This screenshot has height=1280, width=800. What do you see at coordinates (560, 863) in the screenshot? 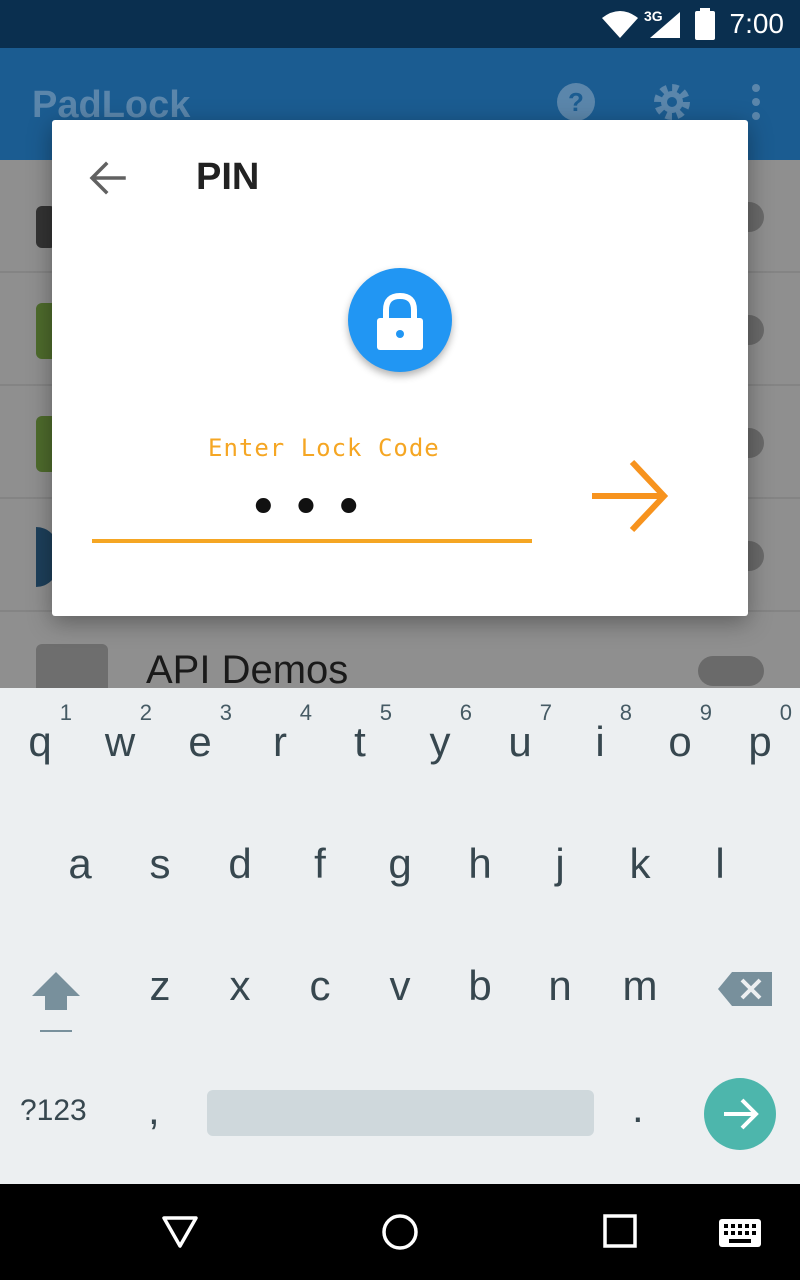
I see `key-label: j` at bounding box center [560, 863].